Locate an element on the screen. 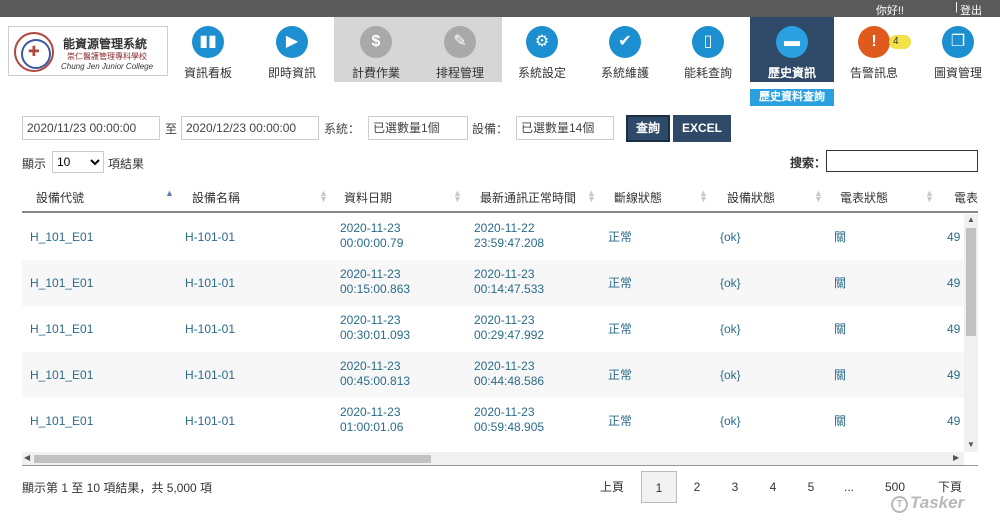 This screenshot has height=524, width=1000. vertical-scroll-thumb is located at coordinates (971, 282).